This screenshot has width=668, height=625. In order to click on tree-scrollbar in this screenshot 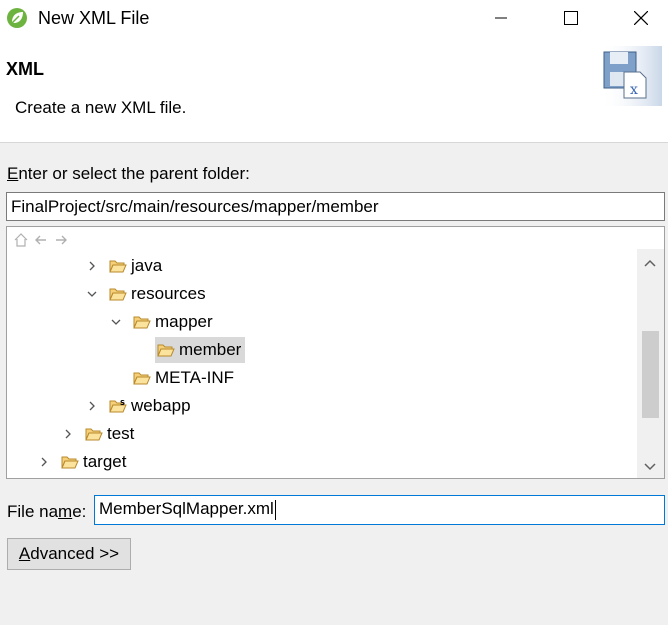, I will do `click(650, 363)`.